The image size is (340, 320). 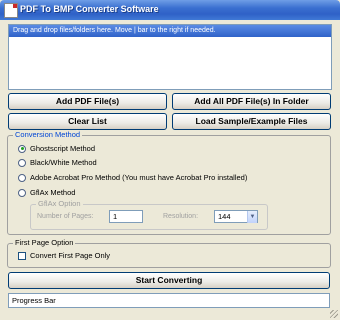 What do you see at coordinates (87, 101) in the screenshot?
I see `add-pdf-files-button: Add PDF File(s)` at bounding box center [87, 101].